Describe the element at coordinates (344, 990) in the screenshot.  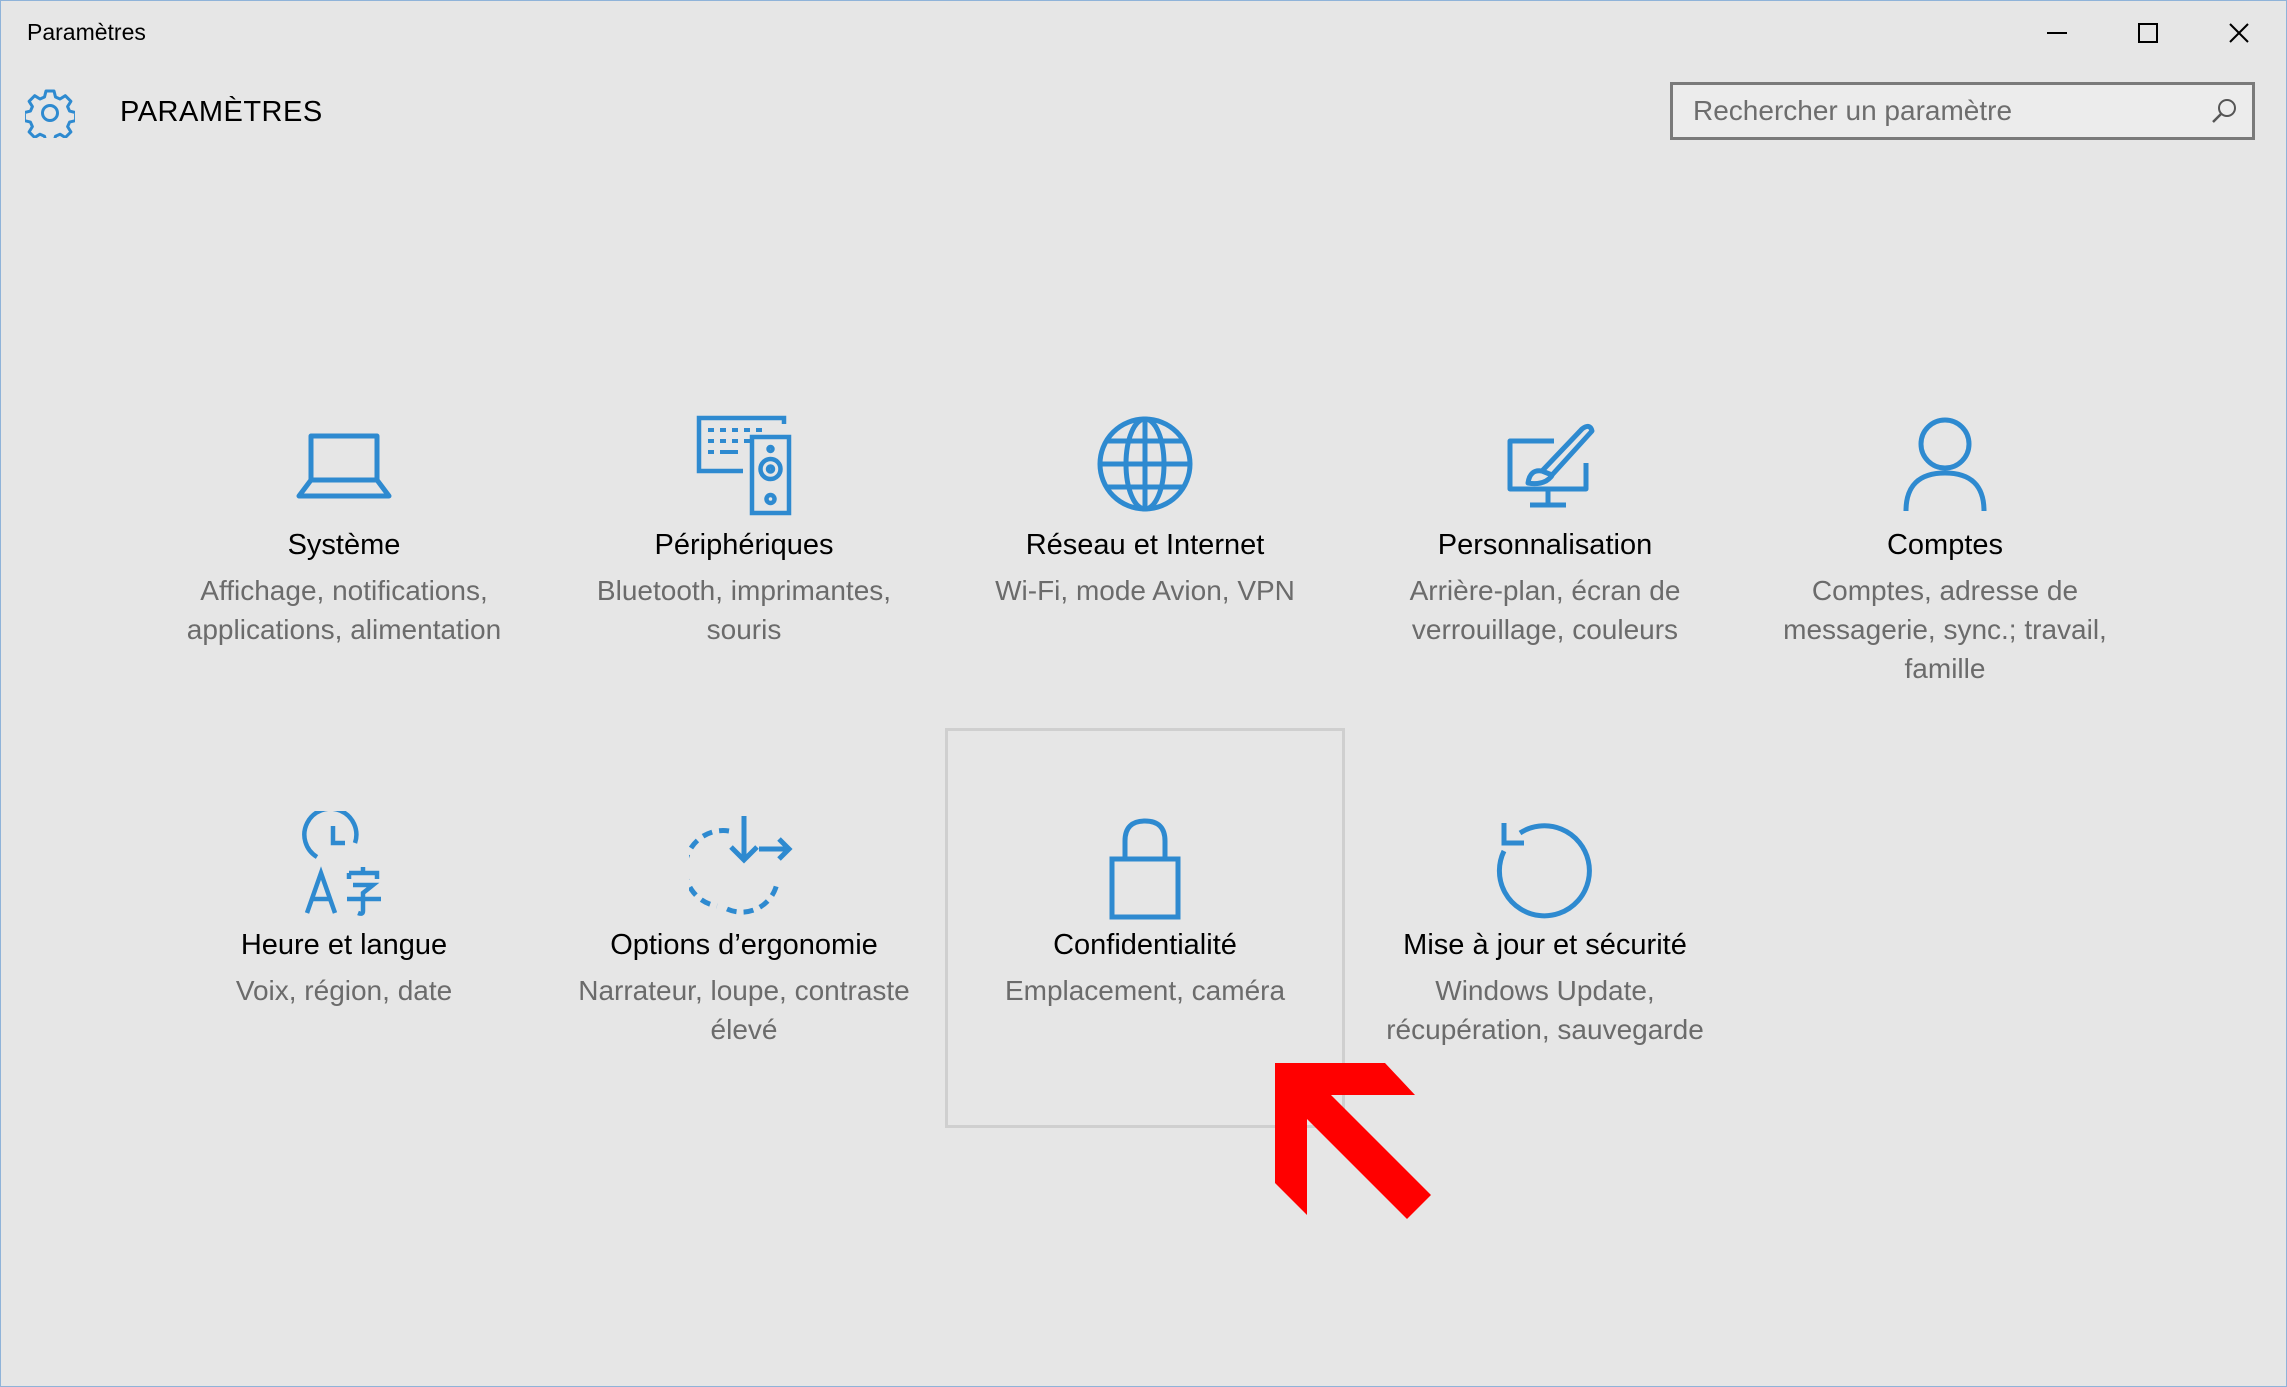
I see `tile-description: Voix, région, date` at that location.